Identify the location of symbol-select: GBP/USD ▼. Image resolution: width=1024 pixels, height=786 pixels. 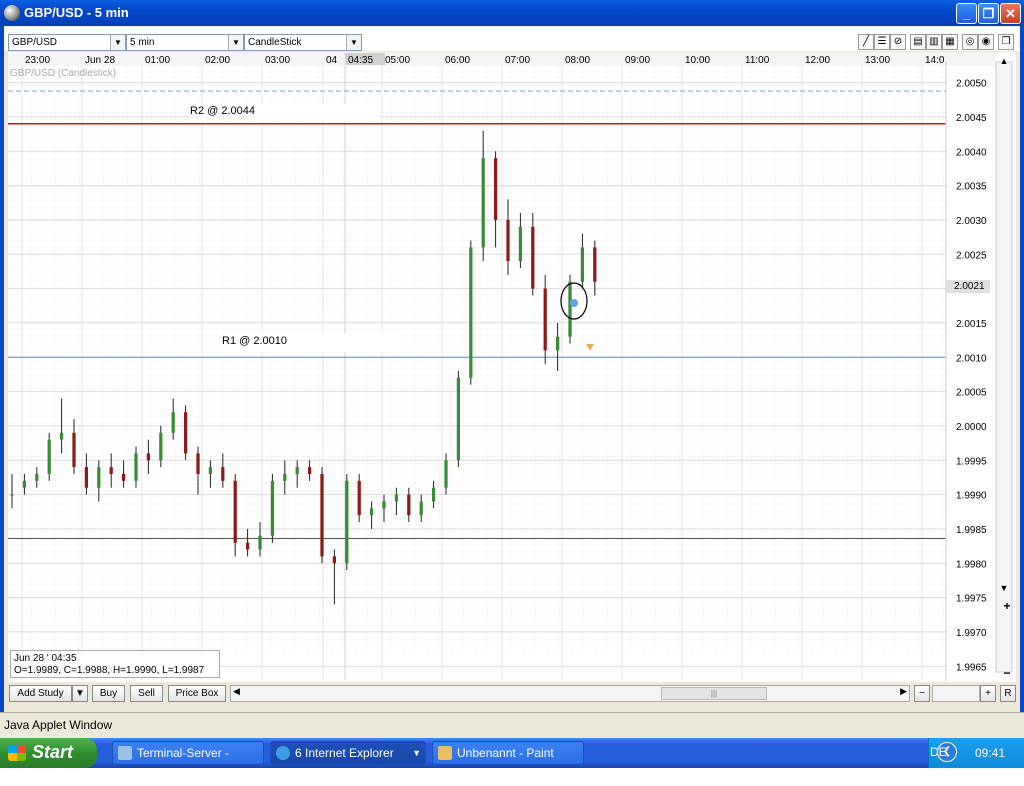
(67, 42).